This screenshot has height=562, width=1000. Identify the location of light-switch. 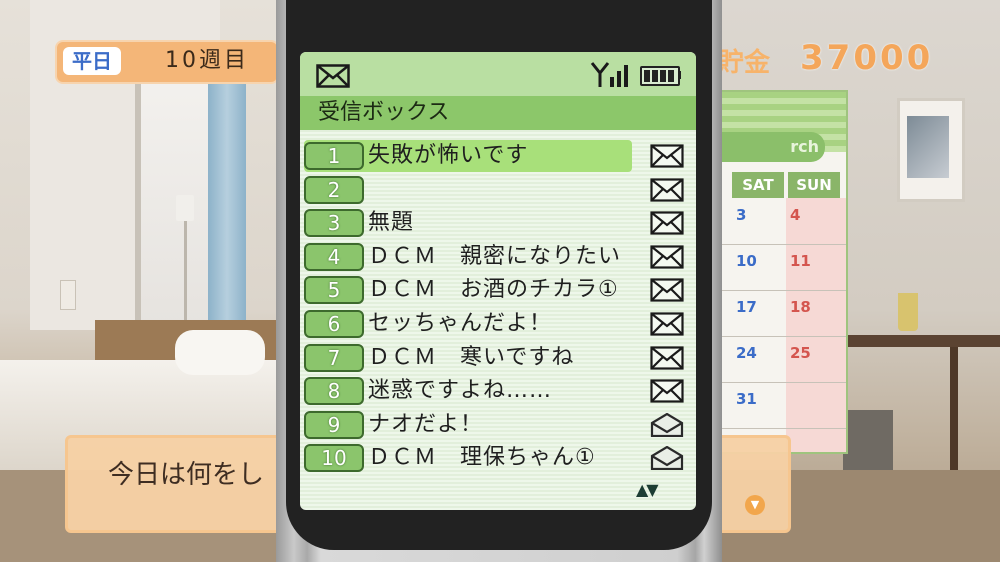
(68, 295).